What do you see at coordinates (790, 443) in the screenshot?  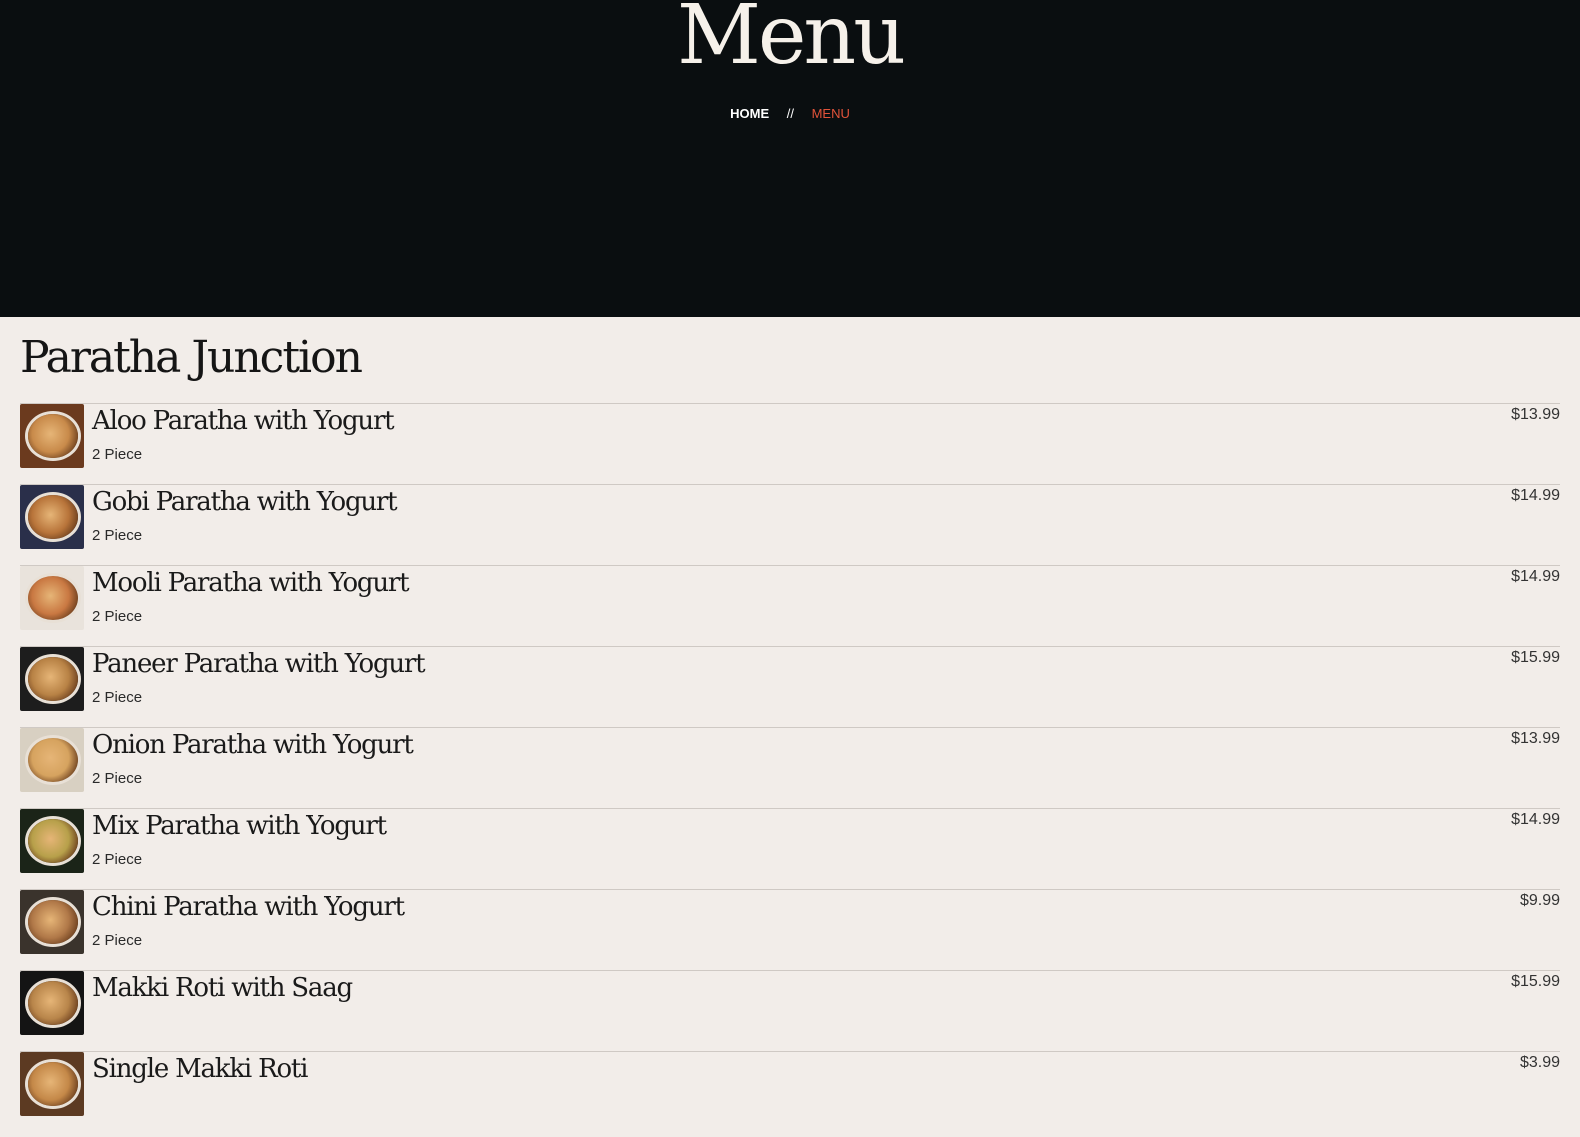 I see `menu-item: Aloo Paratha with Yogurt 2 Piece $13.99` at bounding box center [790, 443].